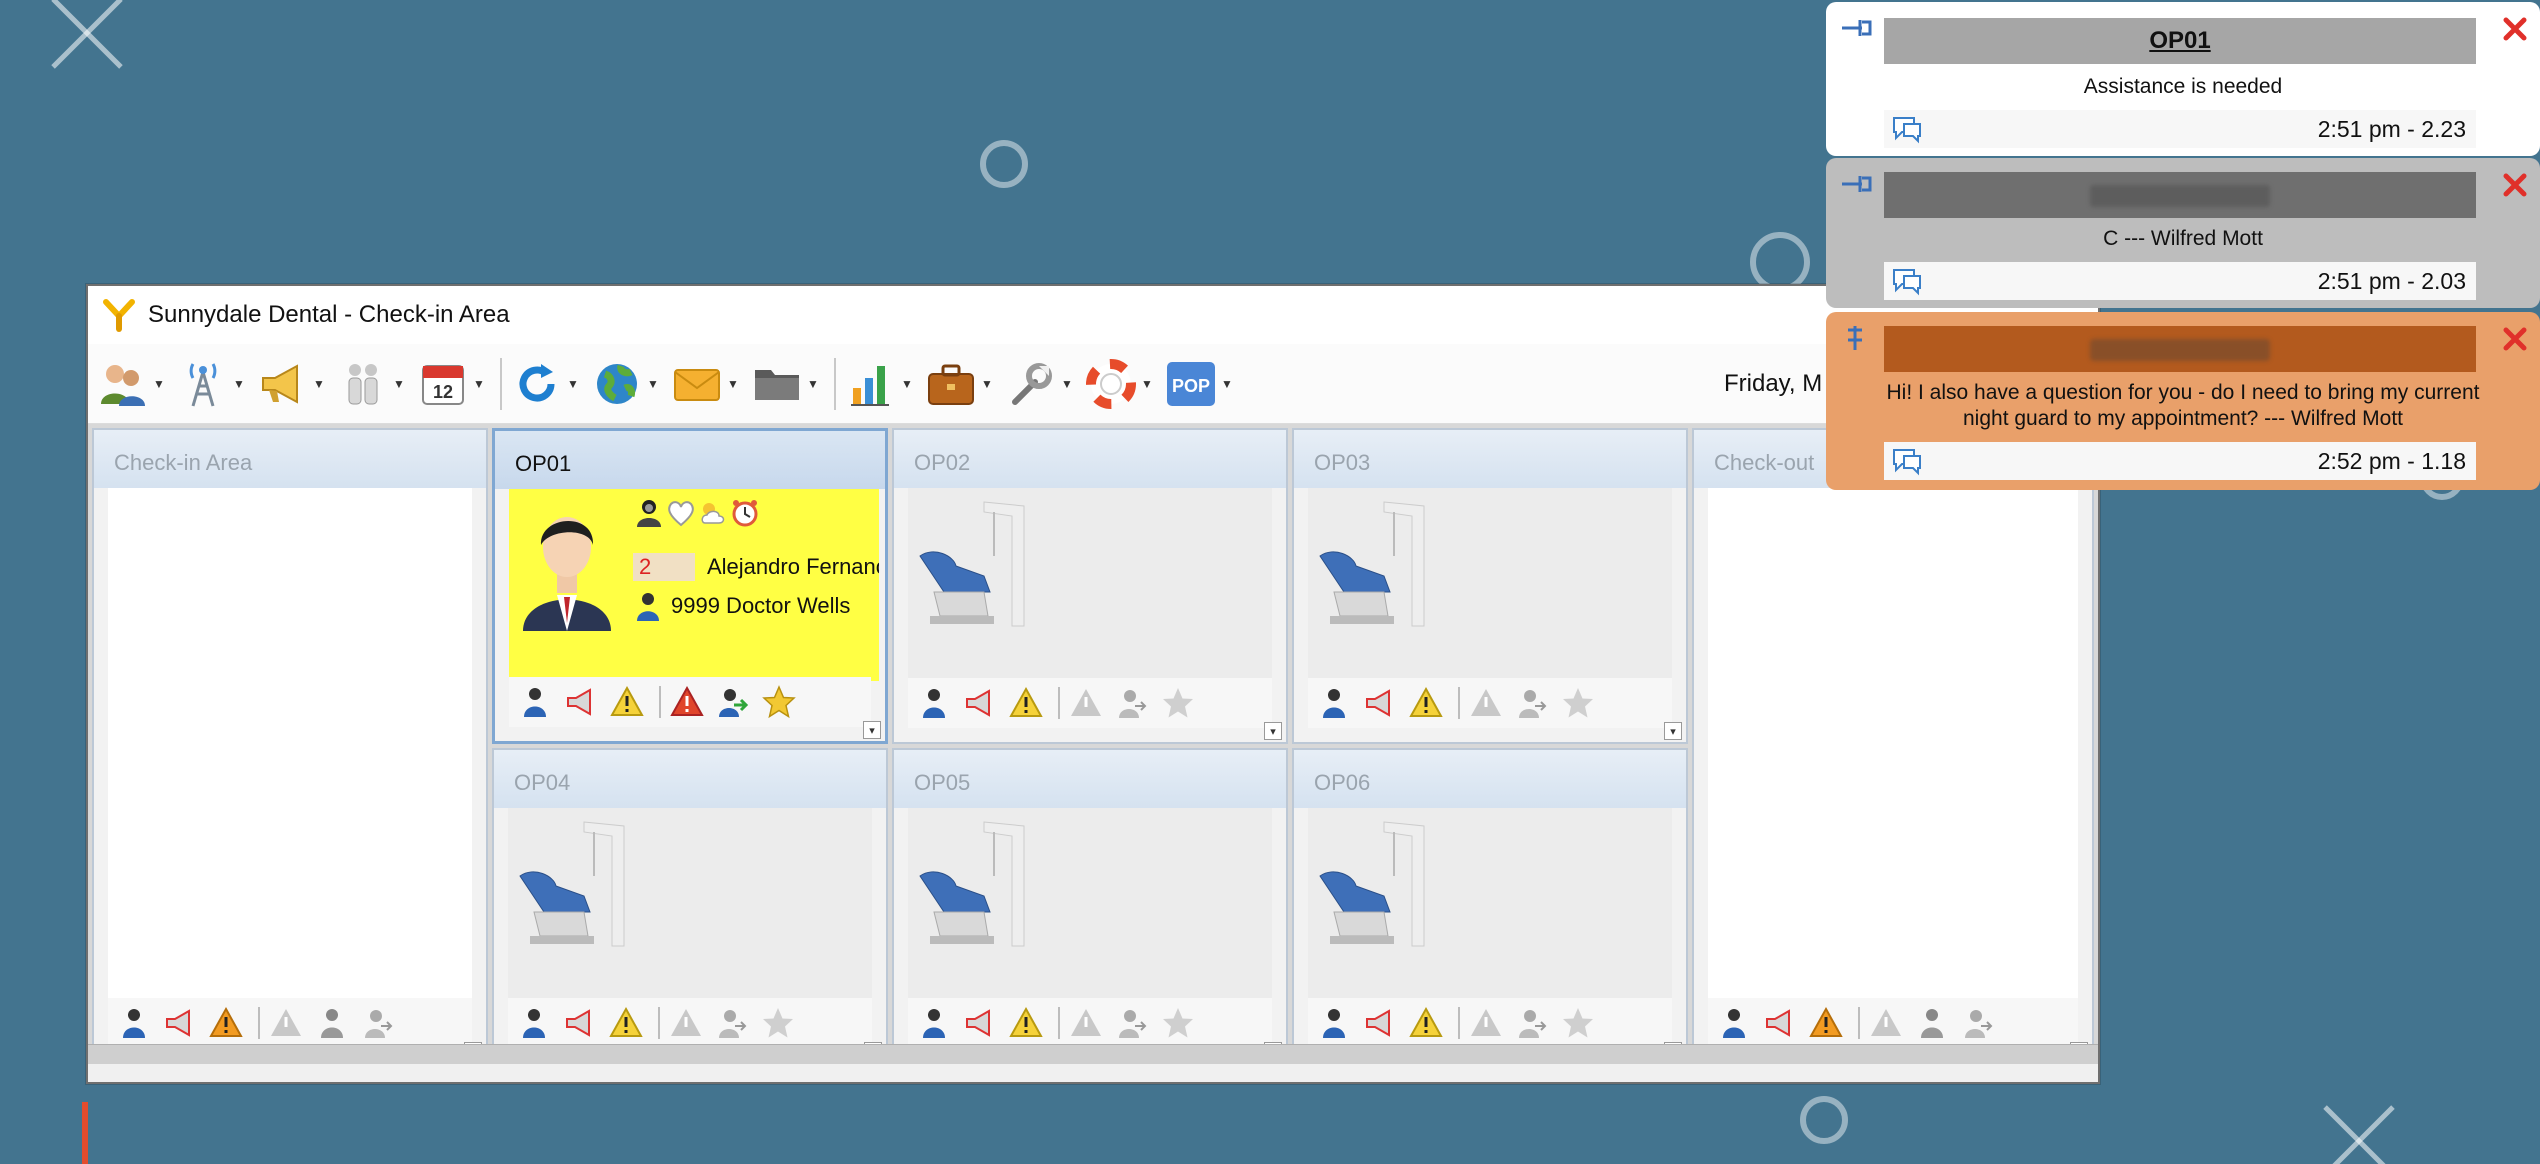 This screenshot has width=2540, height=1164. I want to click on patients-dropdown-arrow: ▼, so click(159, 384).